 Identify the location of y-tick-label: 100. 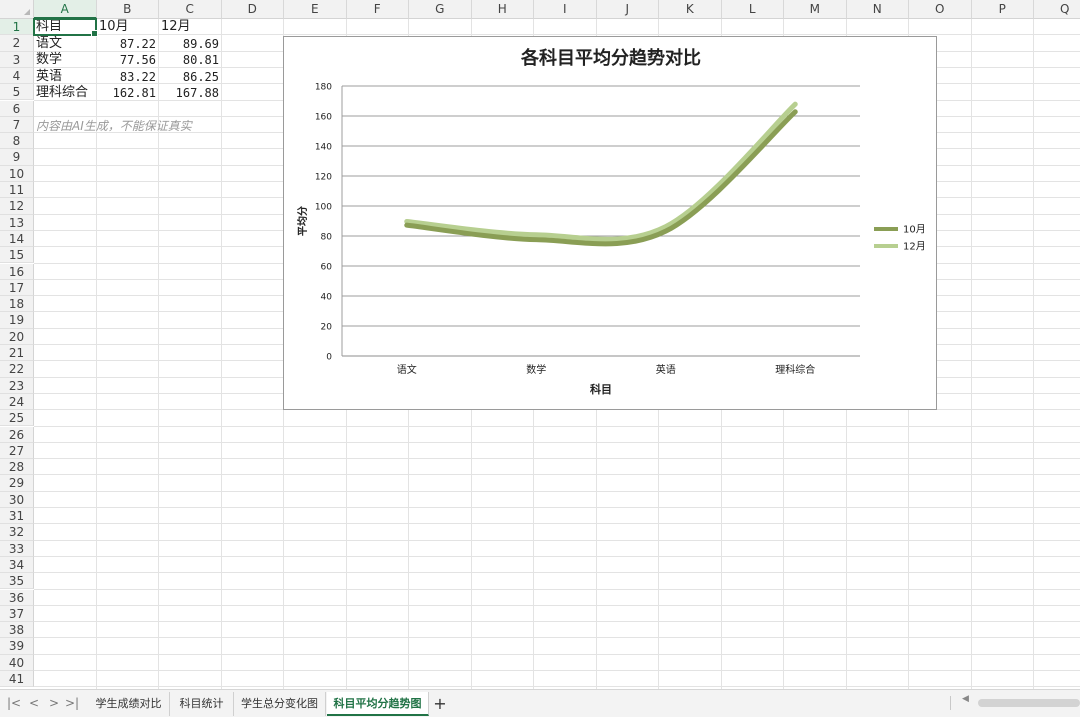
(323, 208).